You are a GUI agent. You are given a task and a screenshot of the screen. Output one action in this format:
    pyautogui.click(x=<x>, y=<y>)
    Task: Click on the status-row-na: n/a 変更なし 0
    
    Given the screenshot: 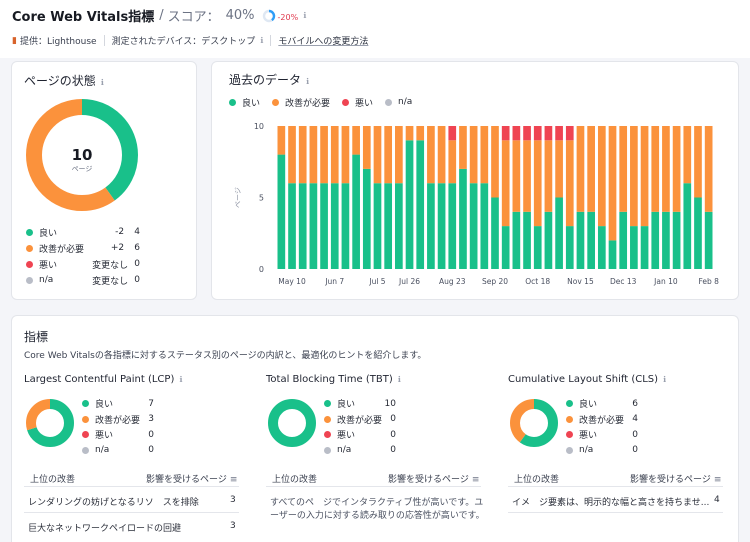 What is the action you would take?
    pyautogui.click(x=83, y=280)
    